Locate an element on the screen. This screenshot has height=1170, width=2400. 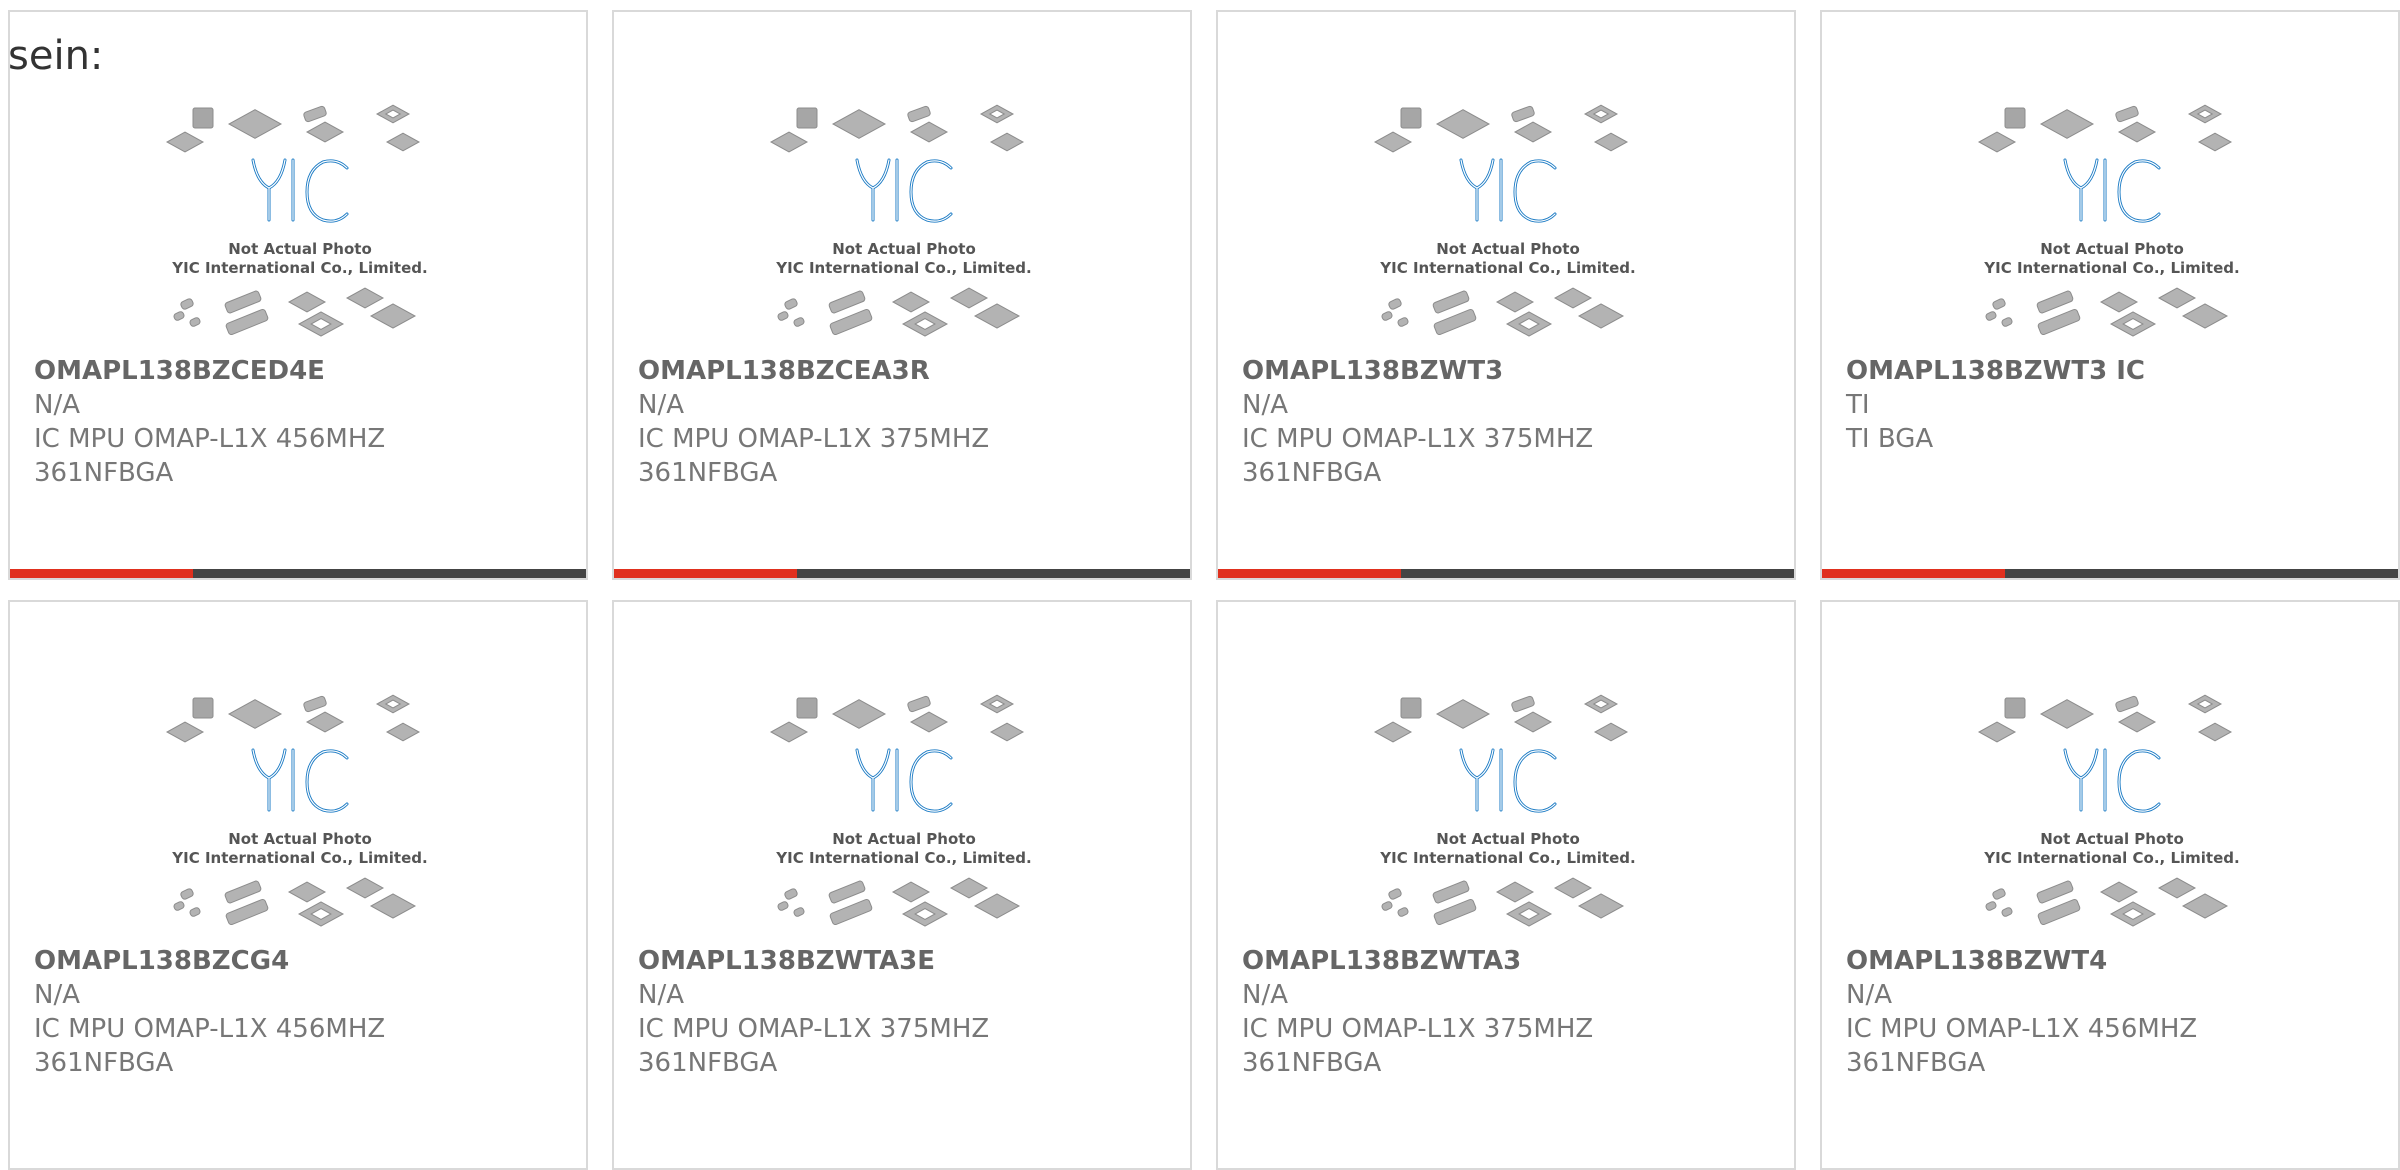
product-manufacturer: TI is located at coordinates (1858, 405).